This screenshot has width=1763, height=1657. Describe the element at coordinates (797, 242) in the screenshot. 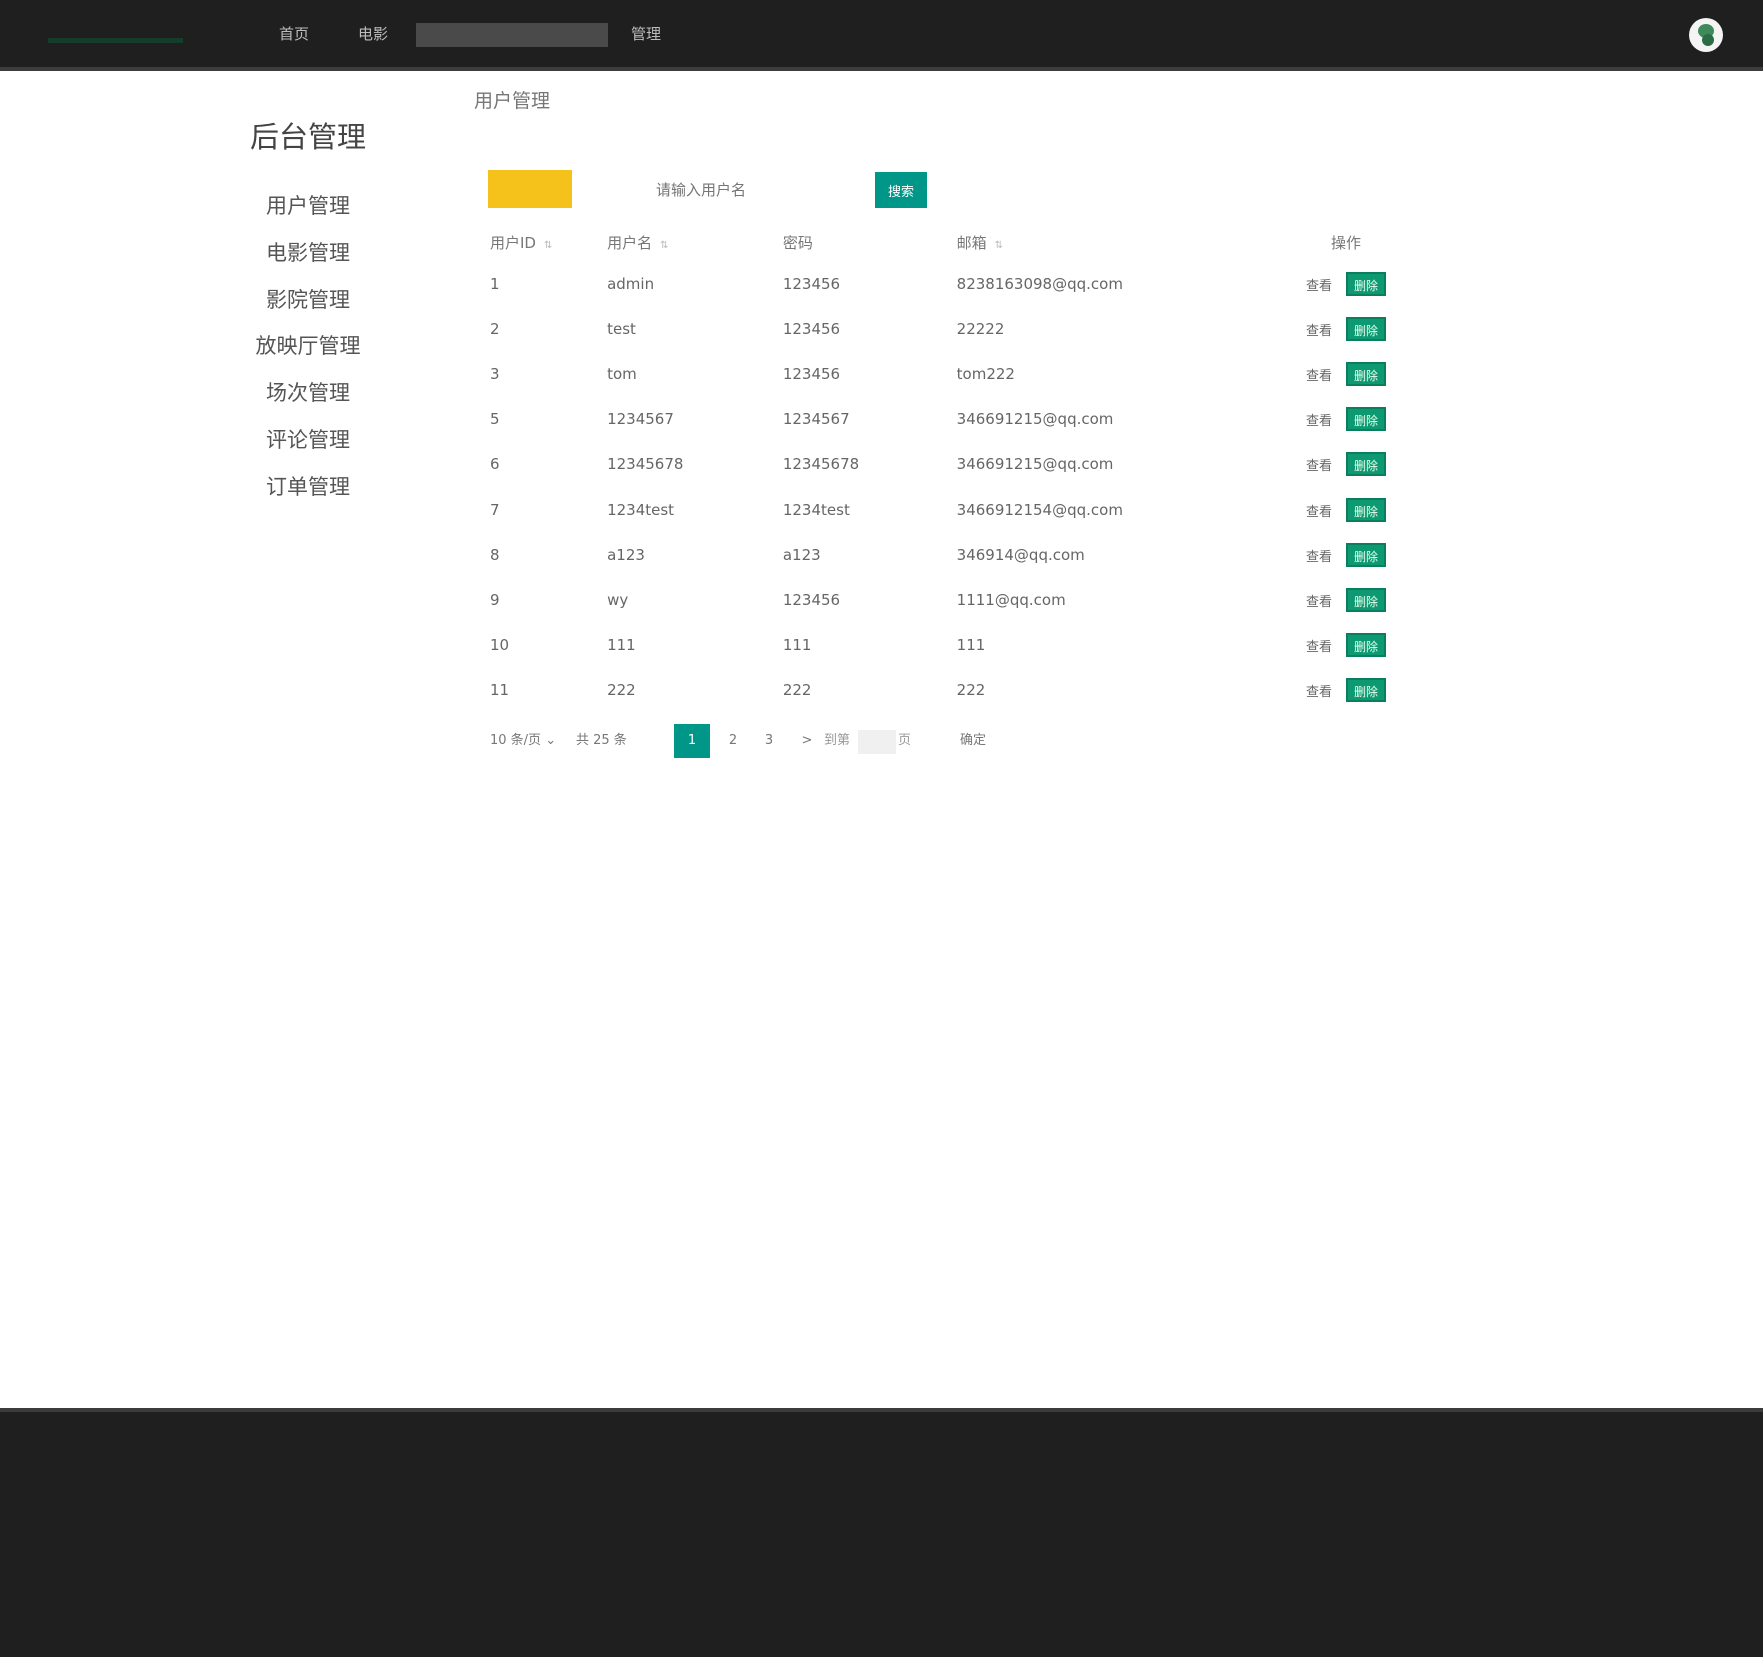

I see `column-header-password: 密码` at that location.